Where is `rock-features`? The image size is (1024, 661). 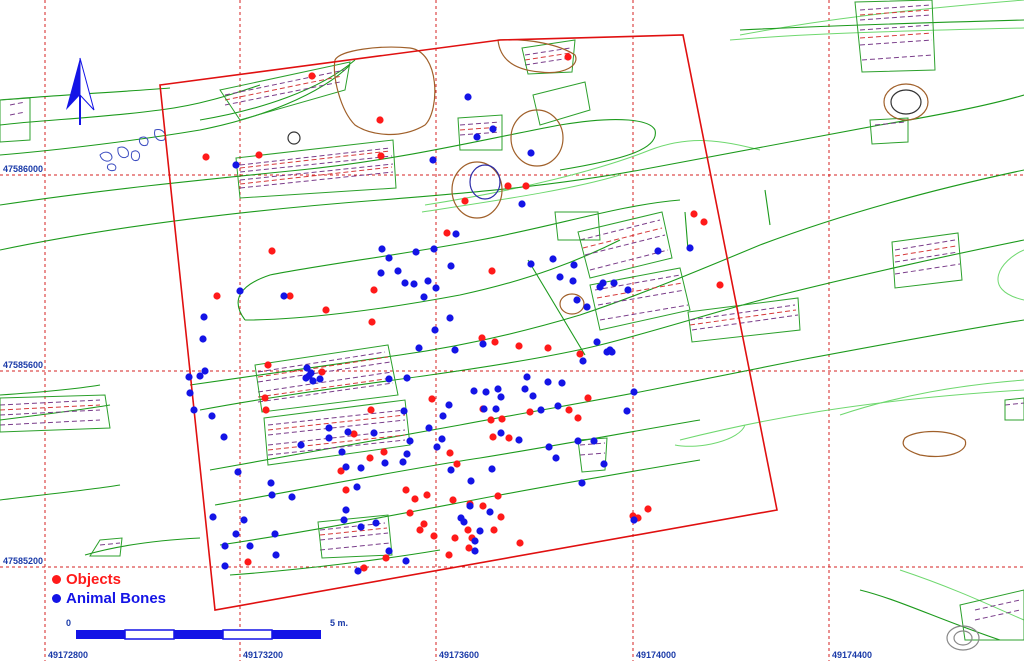
rock-features is located at coordinates (132, 150).